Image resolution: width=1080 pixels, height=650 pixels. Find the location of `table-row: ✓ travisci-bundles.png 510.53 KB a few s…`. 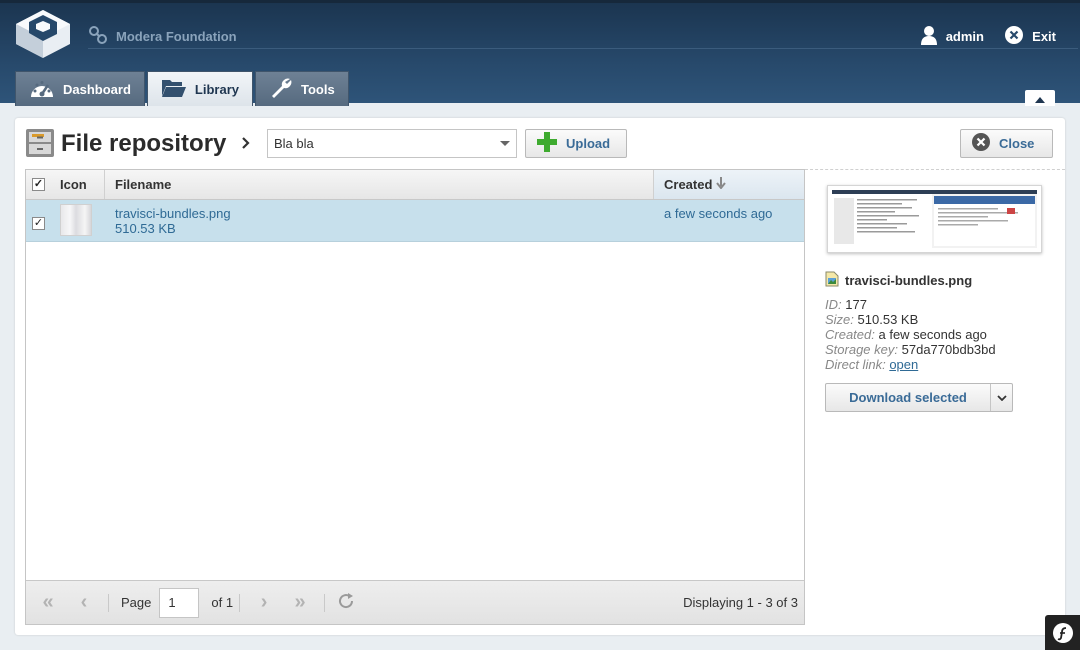

table-row: ✓ travisci-bundles.png 510.53 KB a few s… is located at coordinates (415, 221).